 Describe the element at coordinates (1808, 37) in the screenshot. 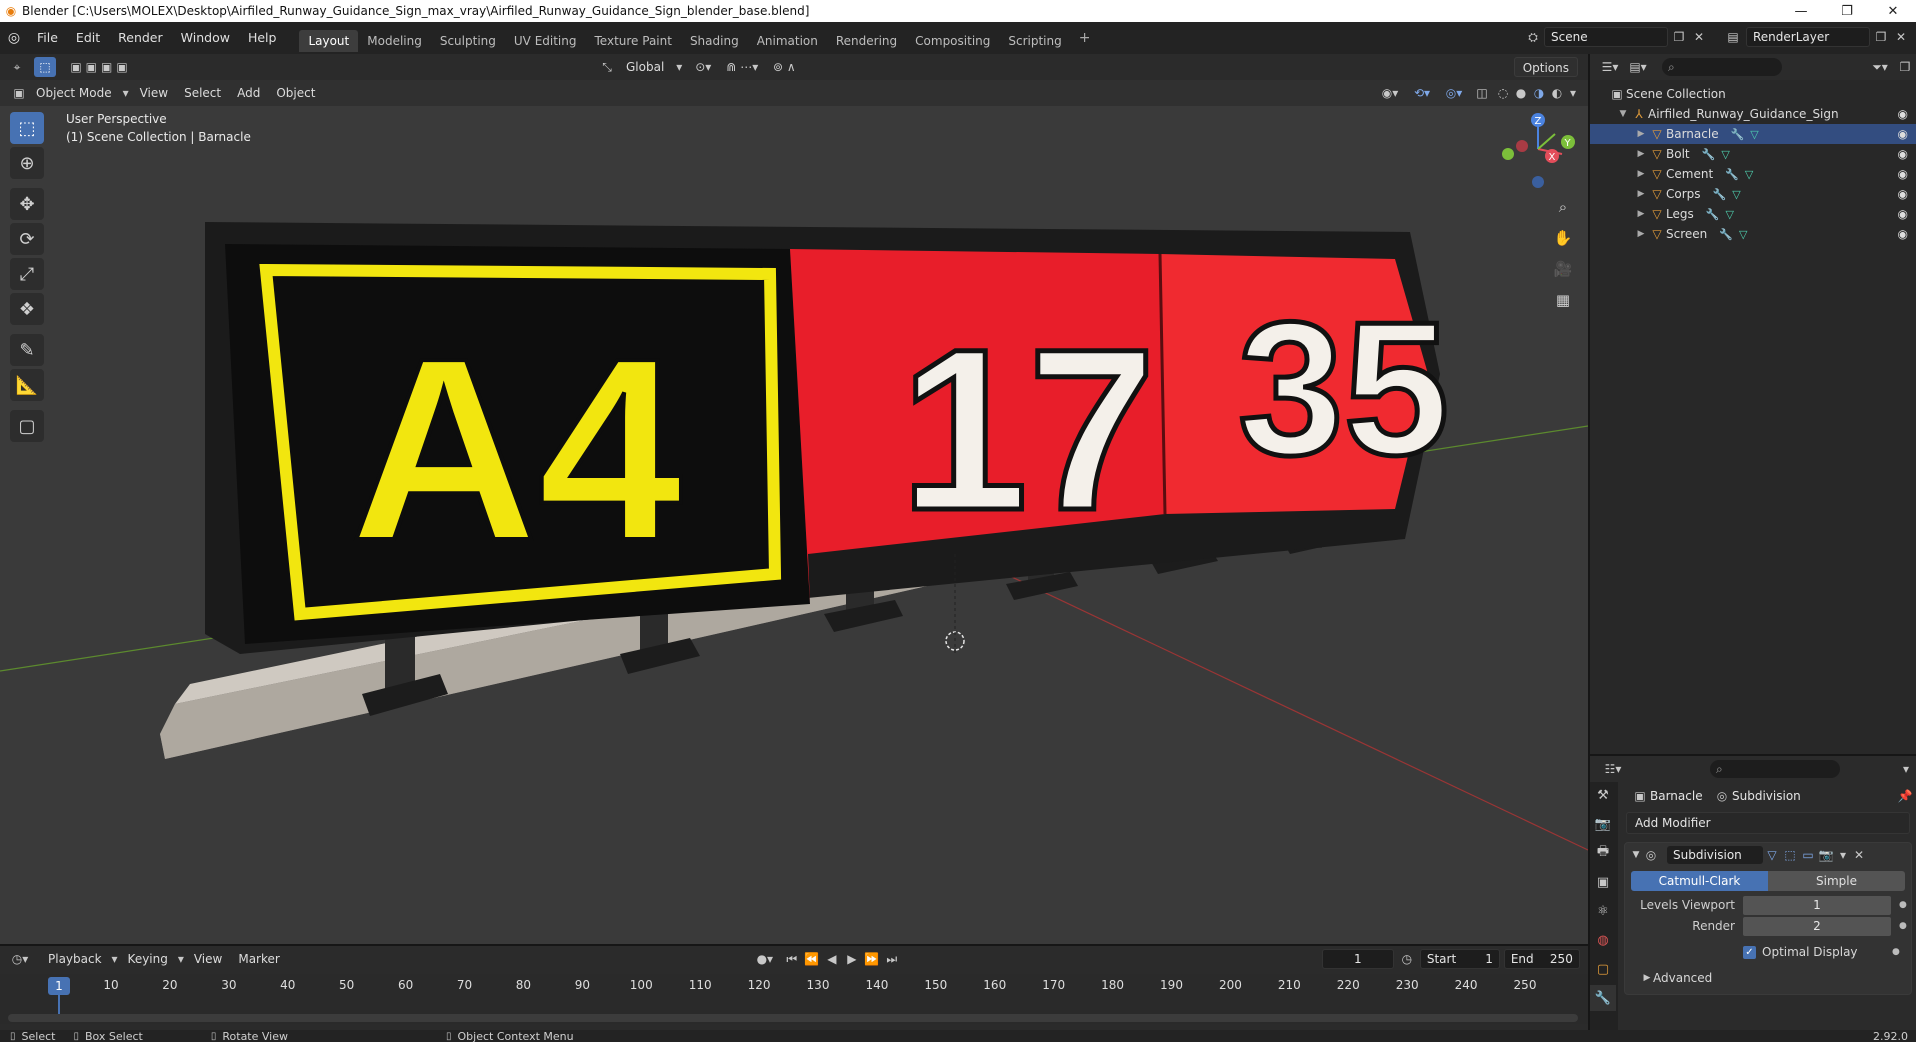

I see `render-layer-field: RenderLayer` at that location.